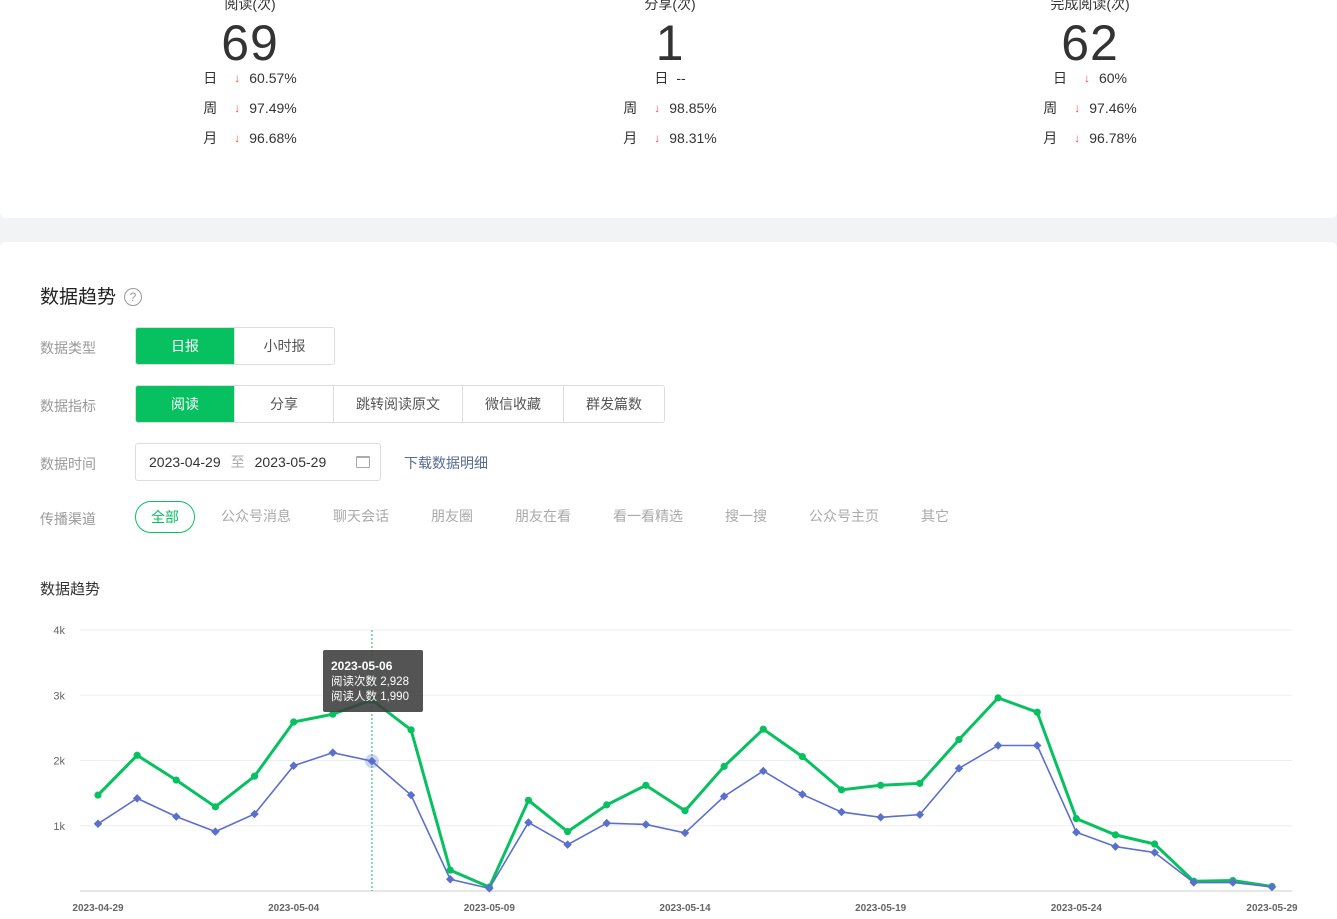 The height and width of the screenshot is (919, 1337). What do you see at coordinates (452, 517) in the screenshot?
I see `channel-moments: 朋友圈` at bounding box center [452, 517].